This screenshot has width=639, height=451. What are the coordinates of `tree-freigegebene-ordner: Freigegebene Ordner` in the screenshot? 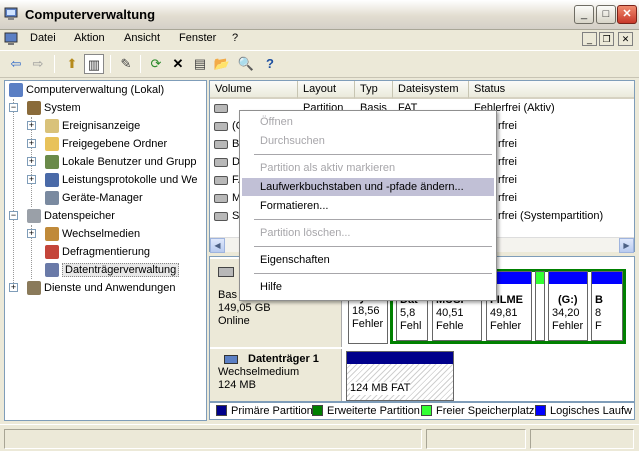 It's located at (106, 144).